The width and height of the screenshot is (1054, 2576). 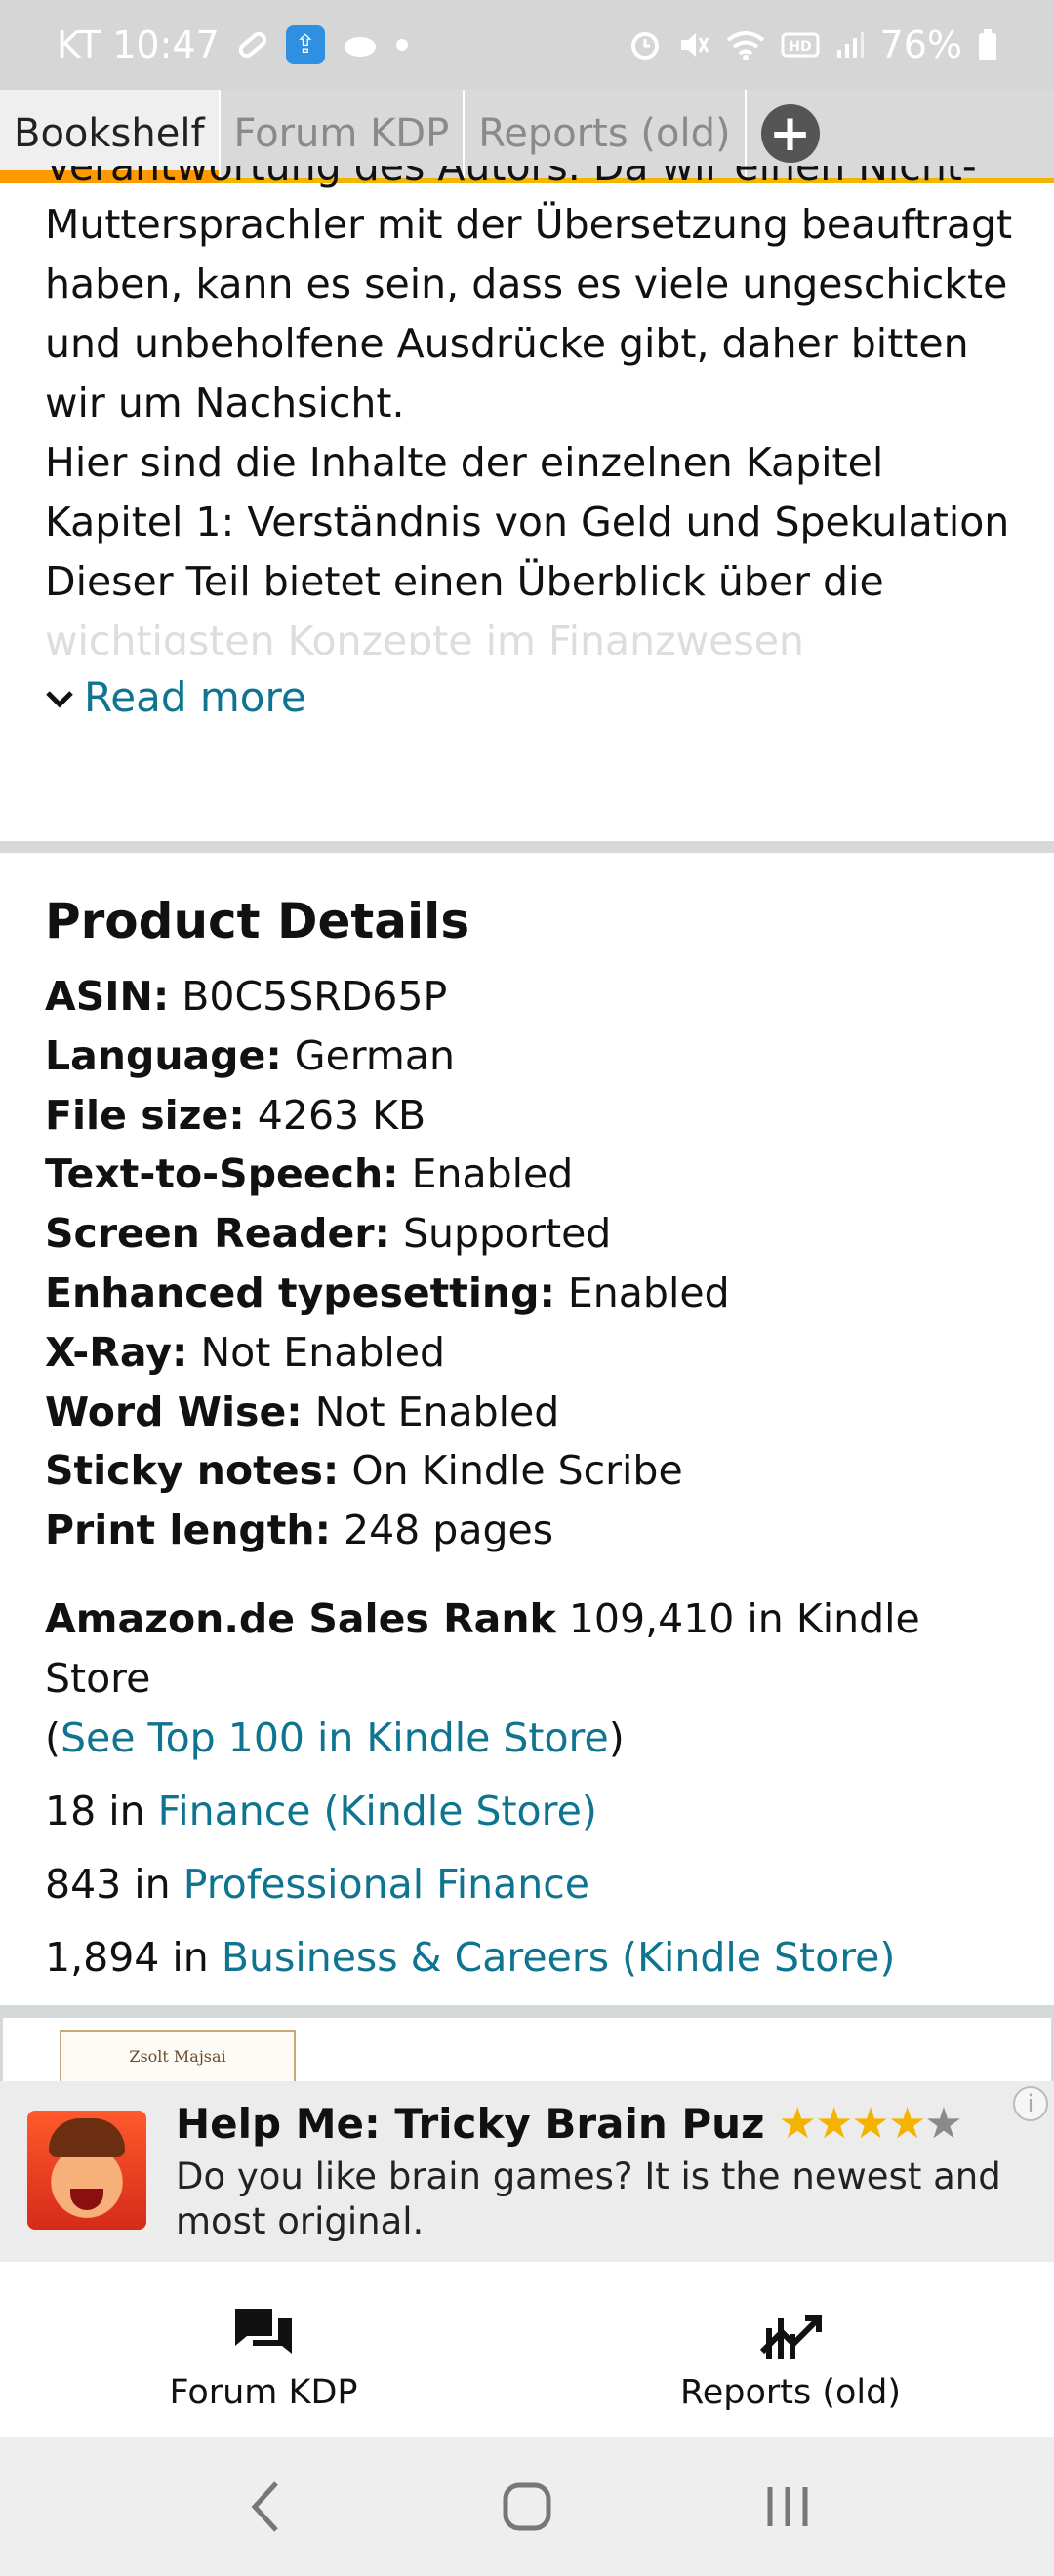 What do you see at coordinates (305, 44) in the screenshot?
I see `app-notification-icon: ⇪` at bounding box center [305, 44].